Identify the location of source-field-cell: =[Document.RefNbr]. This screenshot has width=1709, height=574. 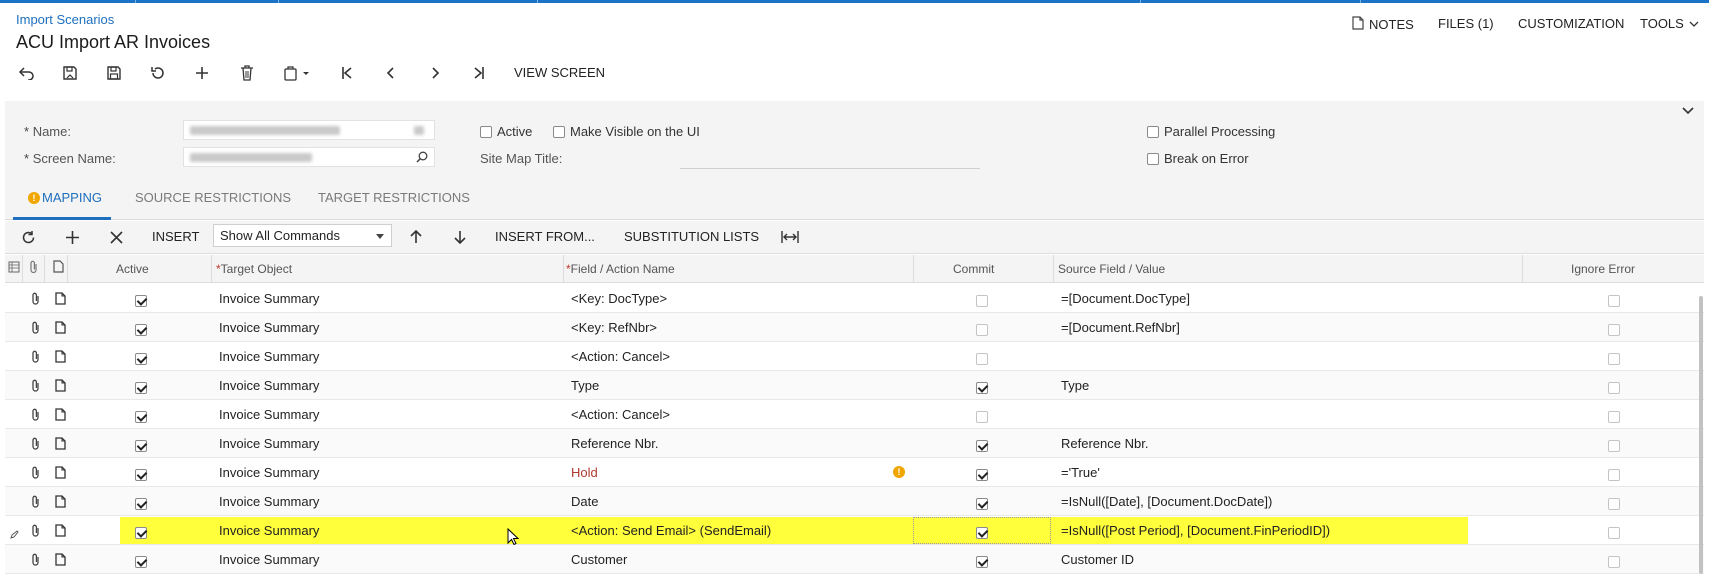
(1120, 327).